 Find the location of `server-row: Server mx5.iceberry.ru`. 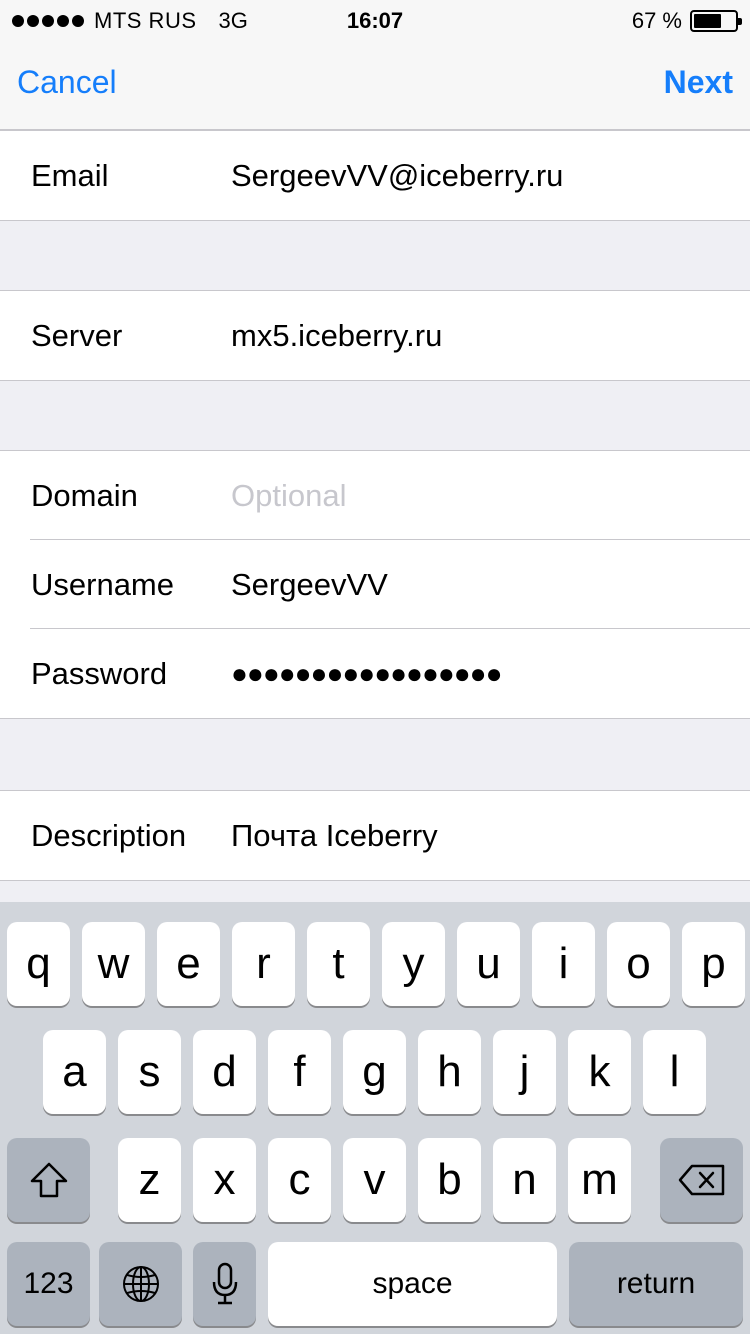

server-row: Server mx5.iceberry.ru is located at coordinates (375, 335).